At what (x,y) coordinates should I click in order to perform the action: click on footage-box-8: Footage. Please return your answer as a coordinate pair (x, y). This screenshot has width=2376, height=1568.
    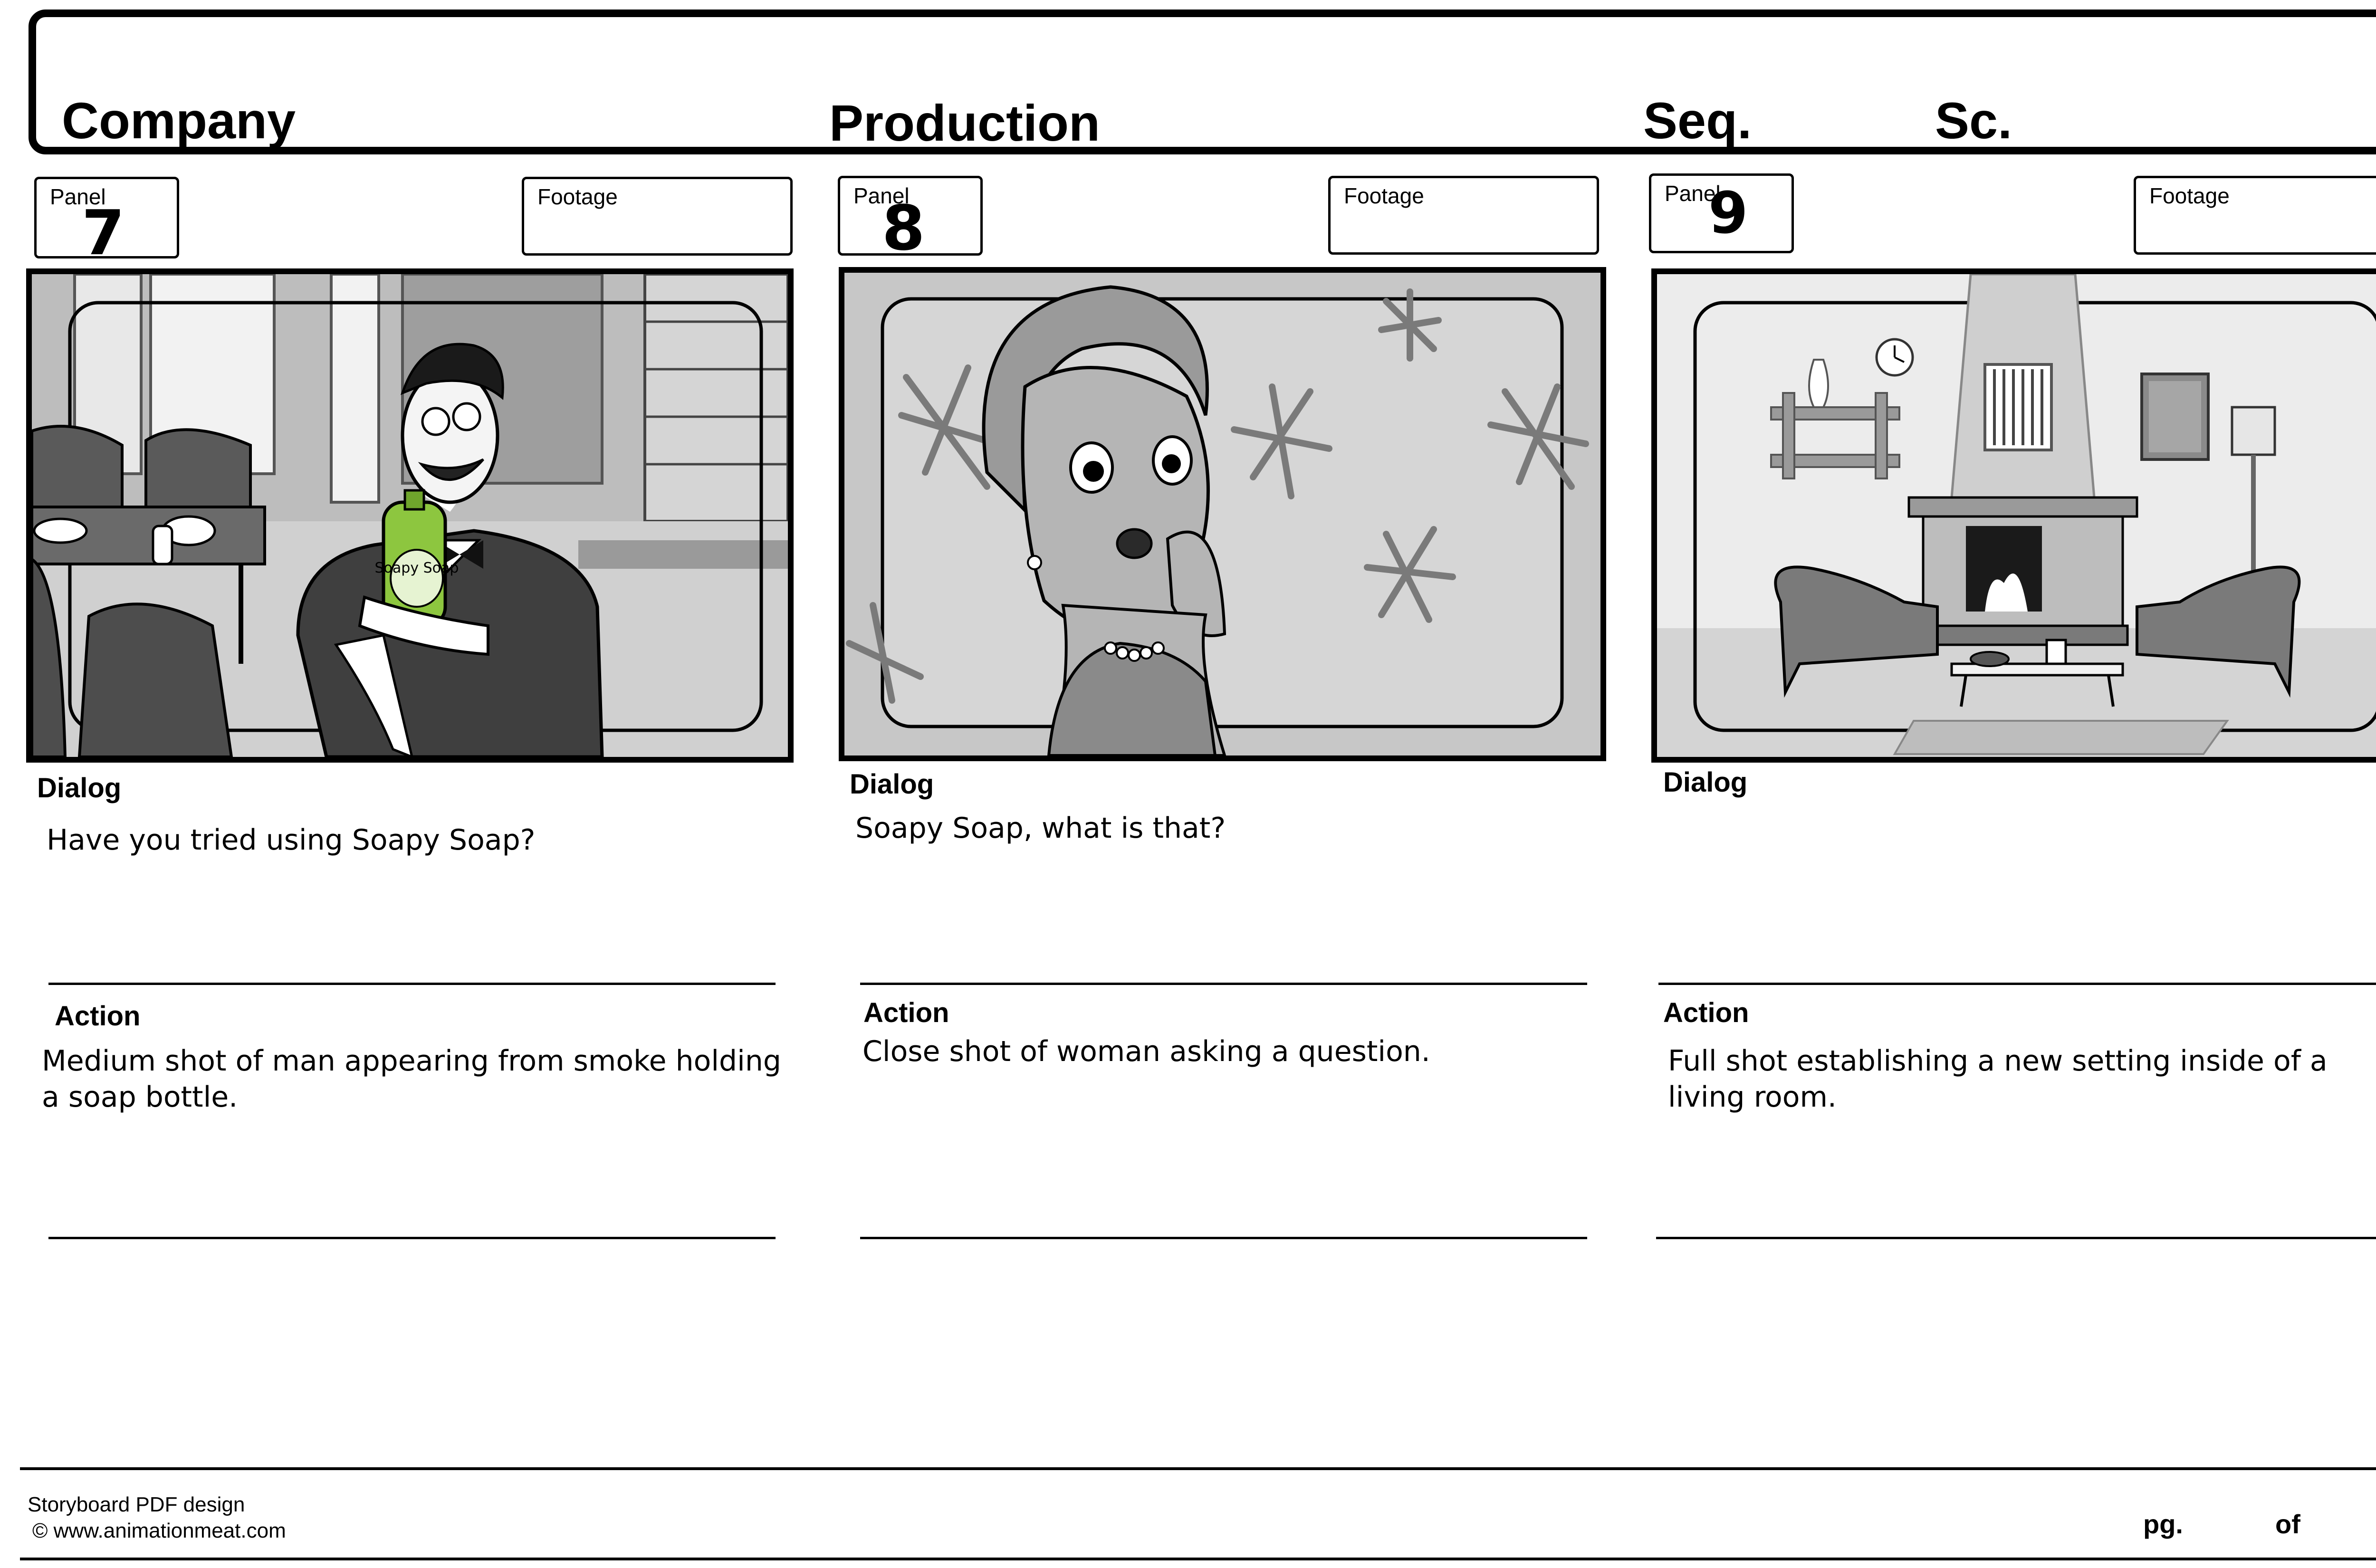
    Looking at the image, I should click on (1463, 216).